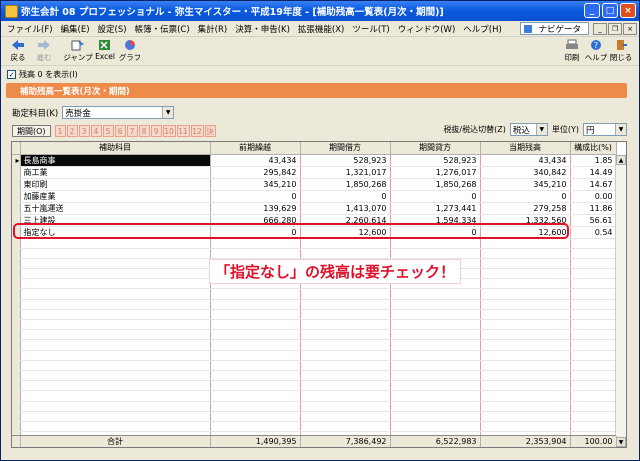  Describe the element at coordinates (169, 131) in the screenshot. I see `month-button: 10` at that location.